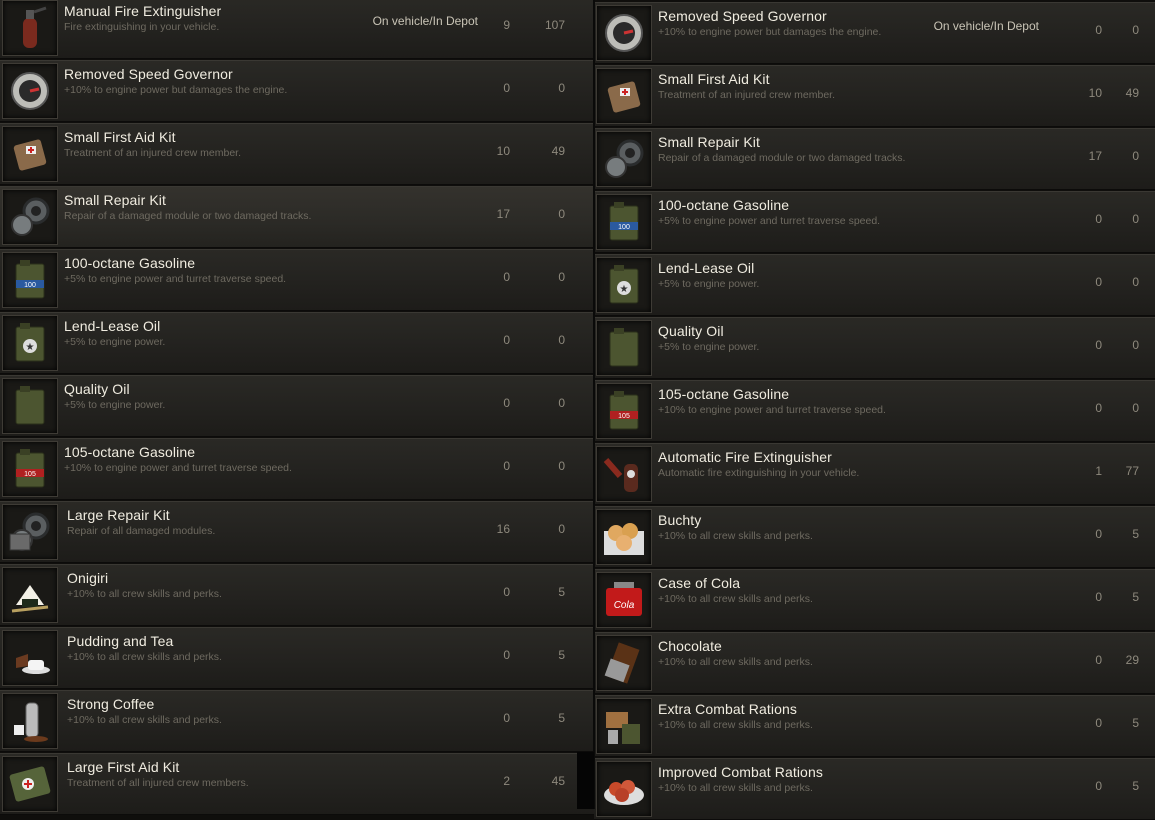 This screenshot has height=820, width=1155. I want to click on svg-text: 105, so click(30, 474).